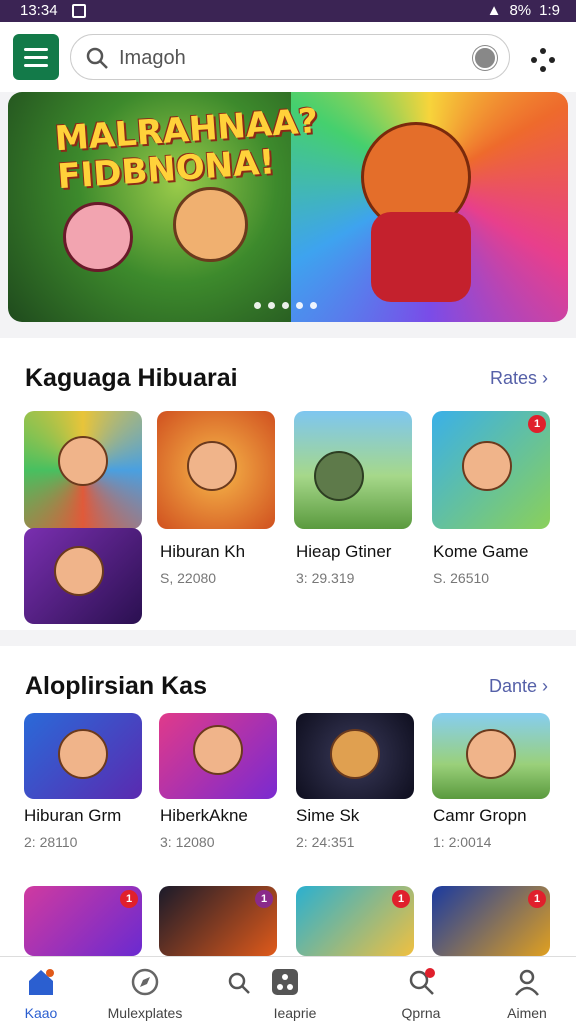  Describe the element at coordinates (480, 552) in the screenshot. I see `game-name: Kome Game` at that location.